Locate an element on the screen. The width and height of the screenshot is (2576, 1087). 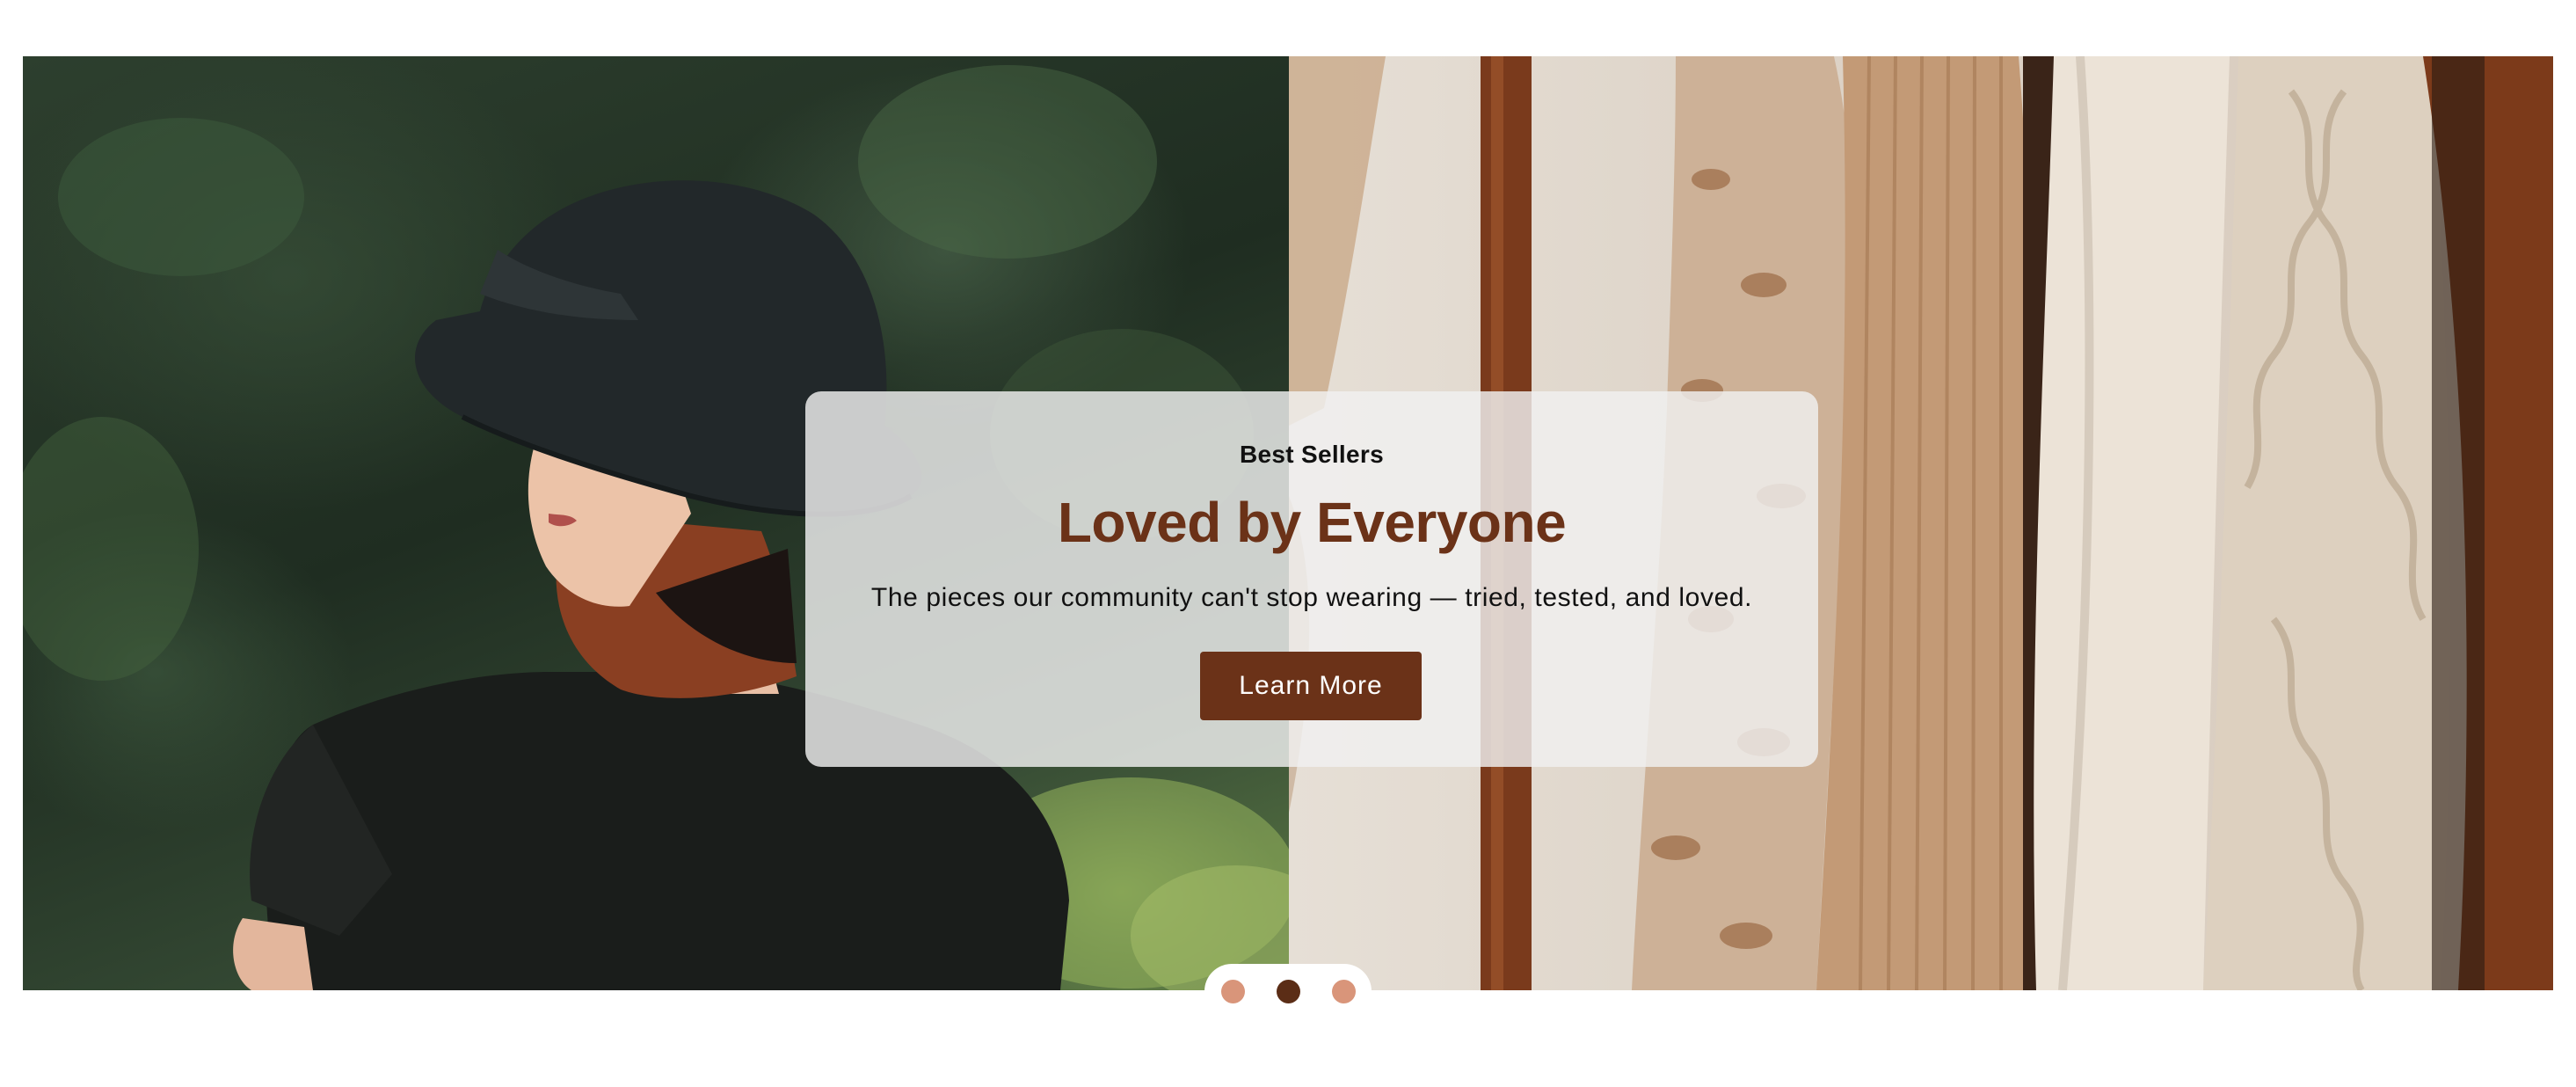
hero-headline: Loved by Everyone is located at coordinates (1312, 523).